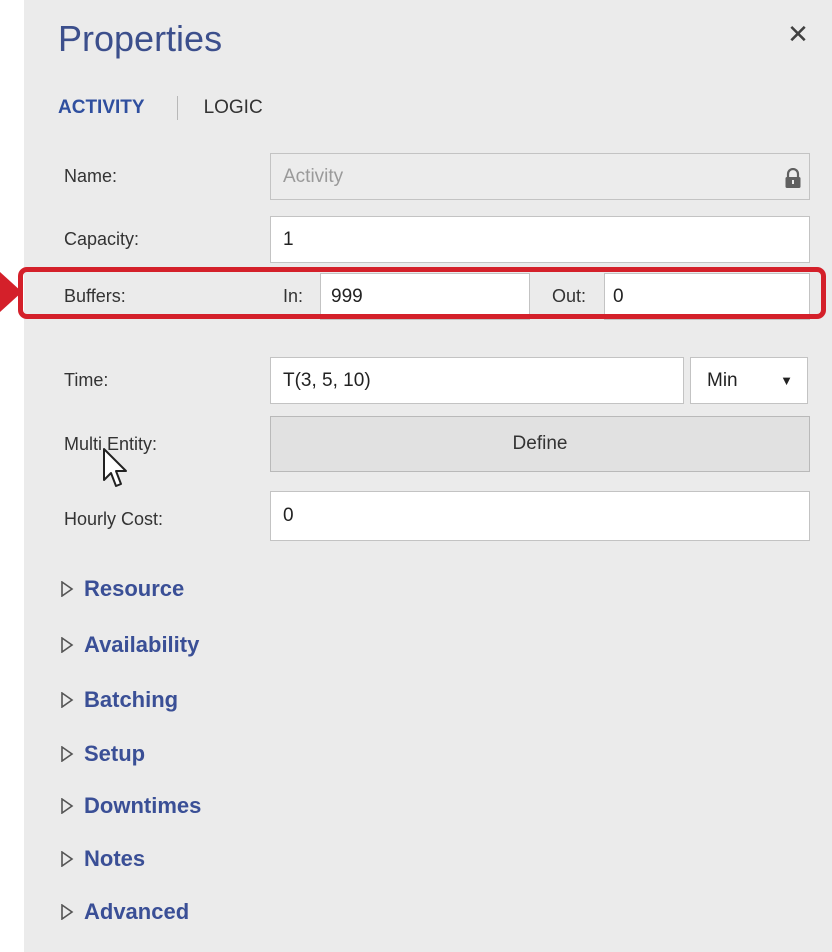 This screenshot has height=952, width=832. I want to click on section-advanced: Advanced, so click(124, 912).